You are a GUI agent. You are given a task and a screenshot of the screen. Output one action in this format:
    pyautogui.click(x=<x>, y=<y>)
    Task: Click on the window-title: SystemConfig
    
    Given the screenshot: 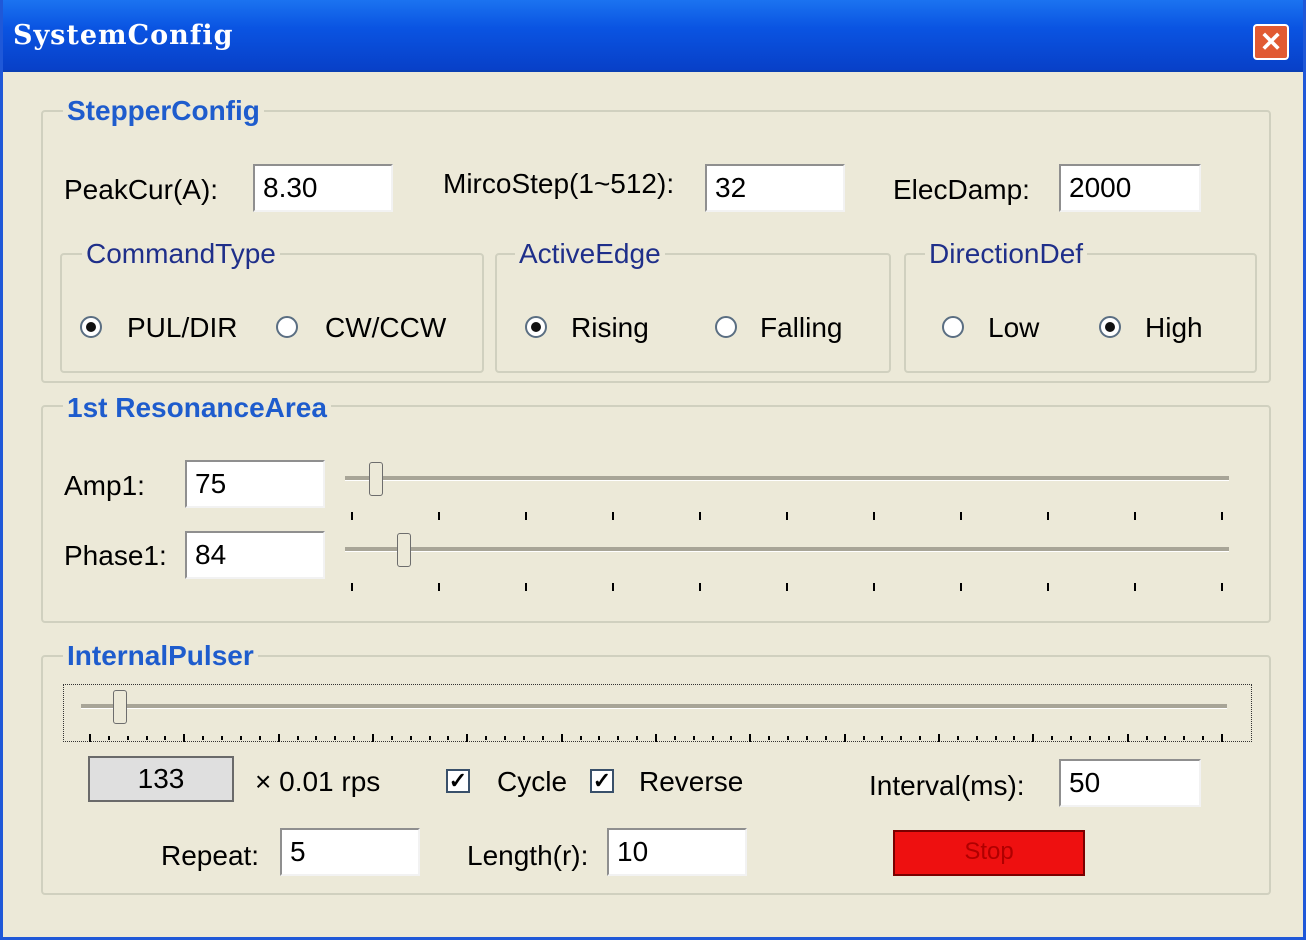 What is the action you would take?
    pyautogui.click(x=123, y=35)
    